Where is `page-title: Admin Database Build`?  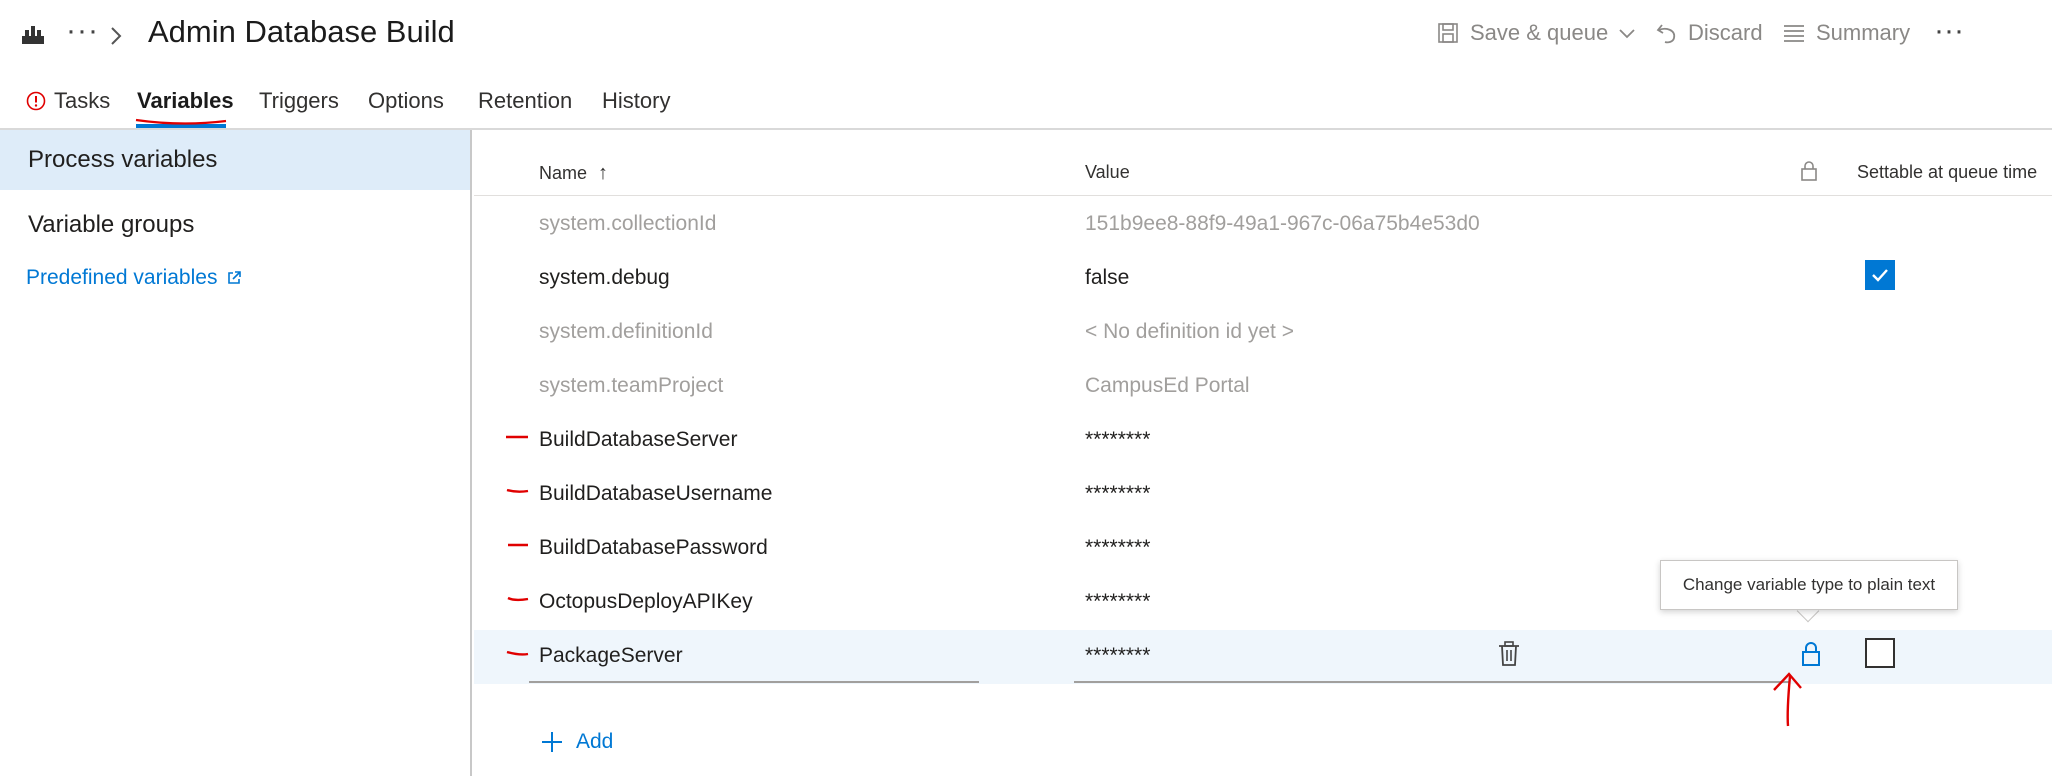 page-title: Admin Database Build is located at coordinates (301, 31).